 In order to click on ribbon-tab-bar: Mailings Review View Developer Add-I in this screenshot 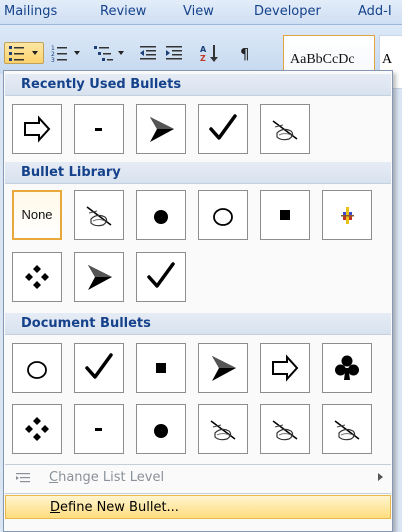, I will do `click(201, 12)`.